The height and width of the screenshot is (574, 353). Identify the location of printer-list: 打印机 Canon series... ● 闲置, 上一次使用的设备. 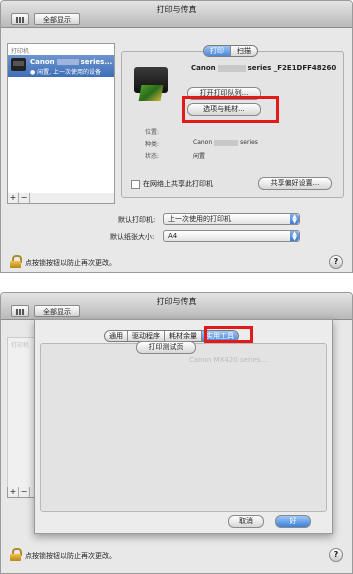
(61, 119).